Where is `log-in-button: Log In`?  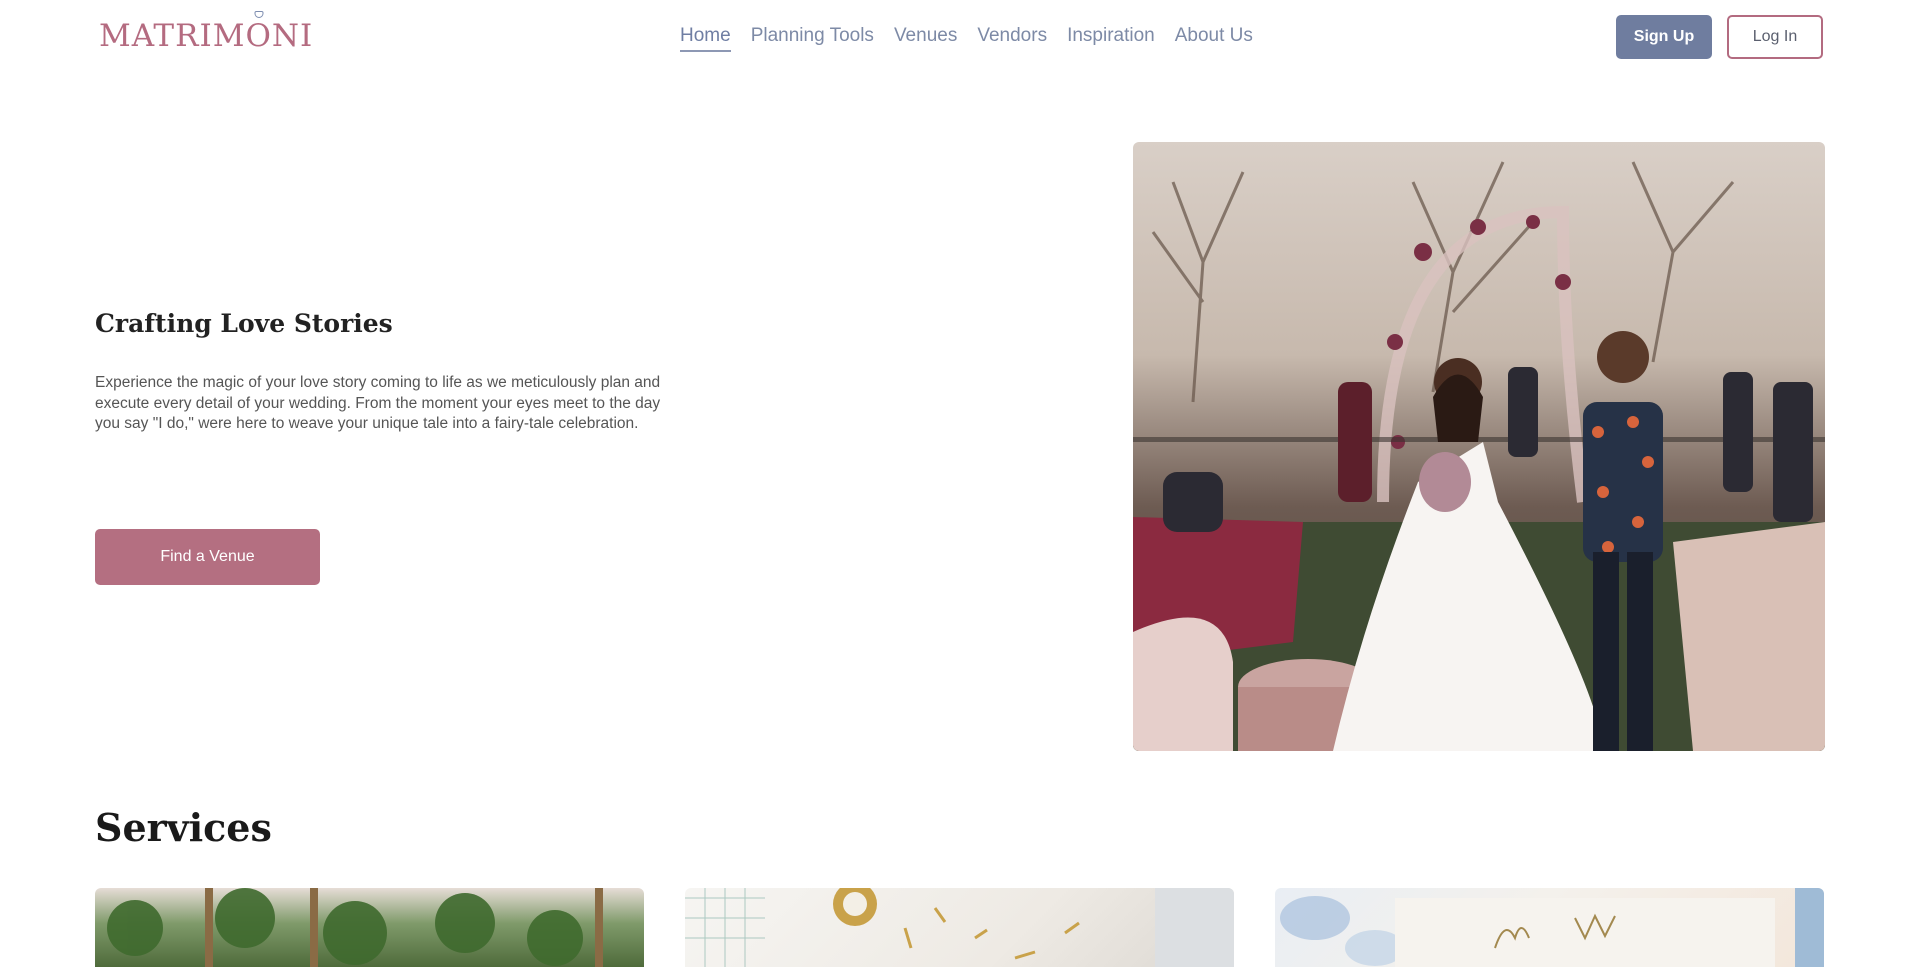 log-in-button: Log In is located at coordinates (1775, 37).